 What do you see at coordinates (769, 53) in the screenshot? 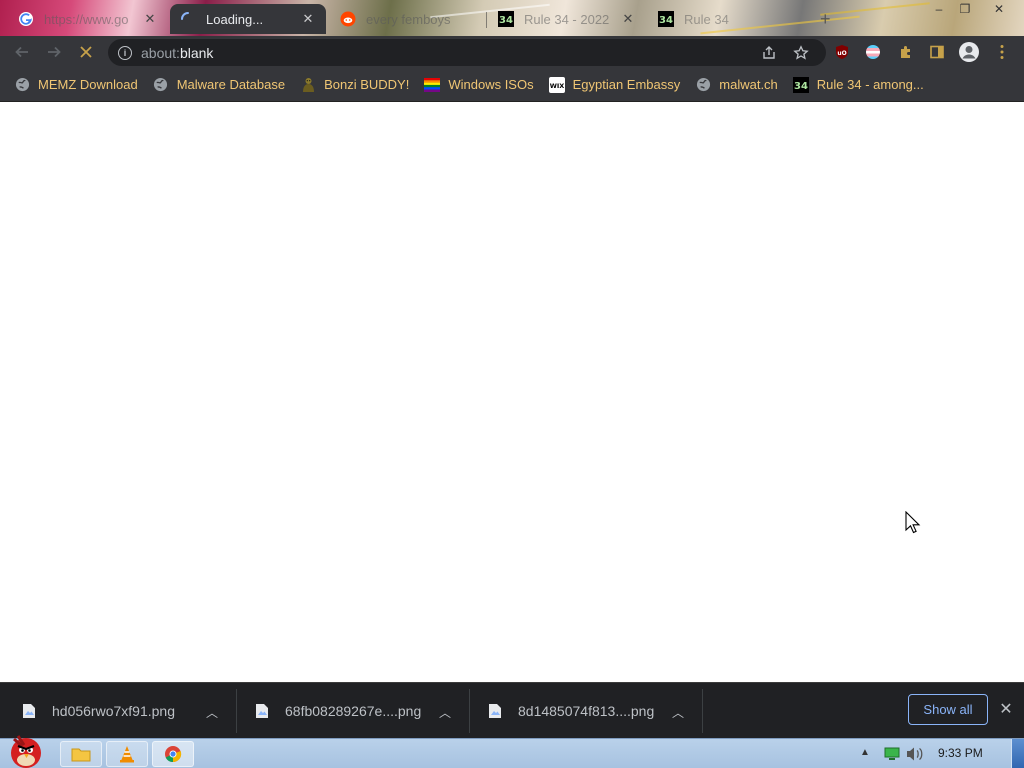
I see `share-icon` at bounding box center [769, 53].